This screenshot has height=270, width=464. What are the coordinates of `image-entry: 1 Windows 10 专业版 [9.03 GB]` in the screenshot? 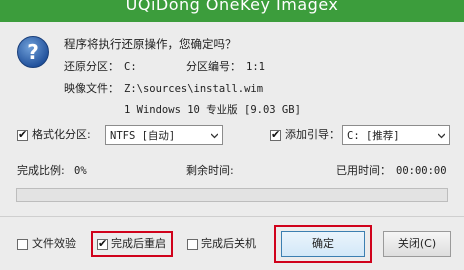 It's located at (212, 110).